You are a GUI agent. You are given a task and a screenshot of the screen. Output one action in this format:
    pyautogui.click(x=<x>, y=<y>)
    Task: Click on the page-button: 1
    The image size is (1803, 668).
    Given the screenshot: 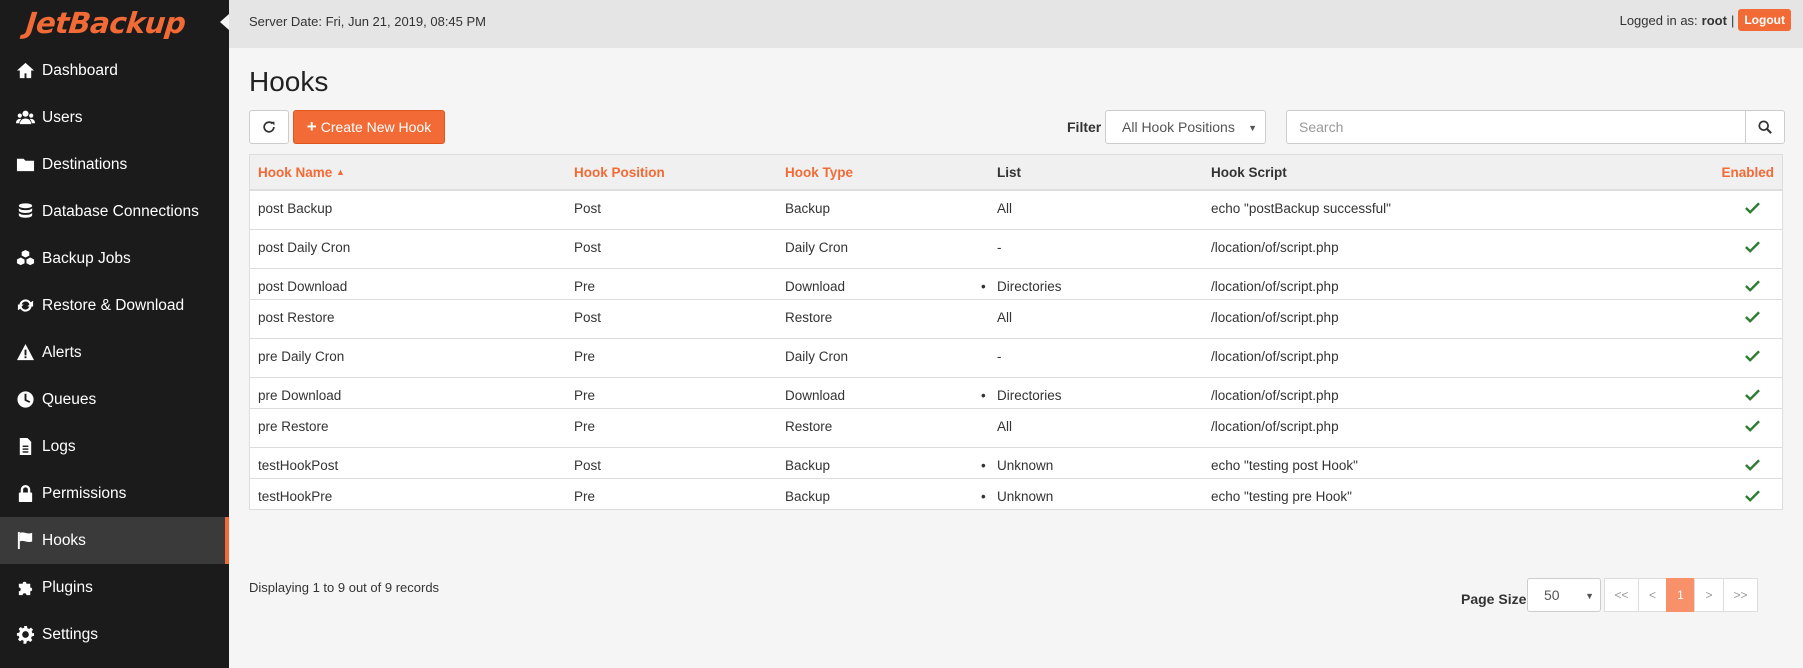 What is the action you would take?
    pyautogui.click(x=1680, y=595)
    